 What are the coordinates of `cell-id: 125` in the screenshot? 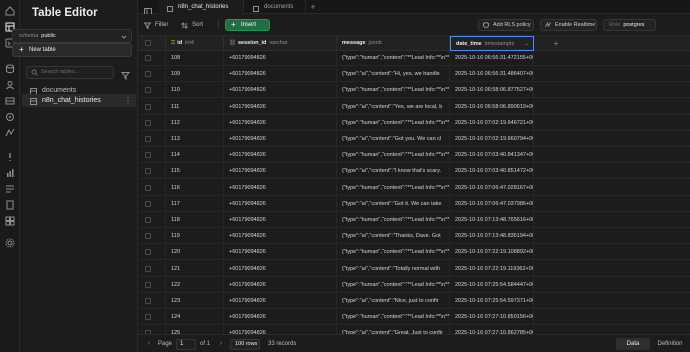 It's located at (195, 330).